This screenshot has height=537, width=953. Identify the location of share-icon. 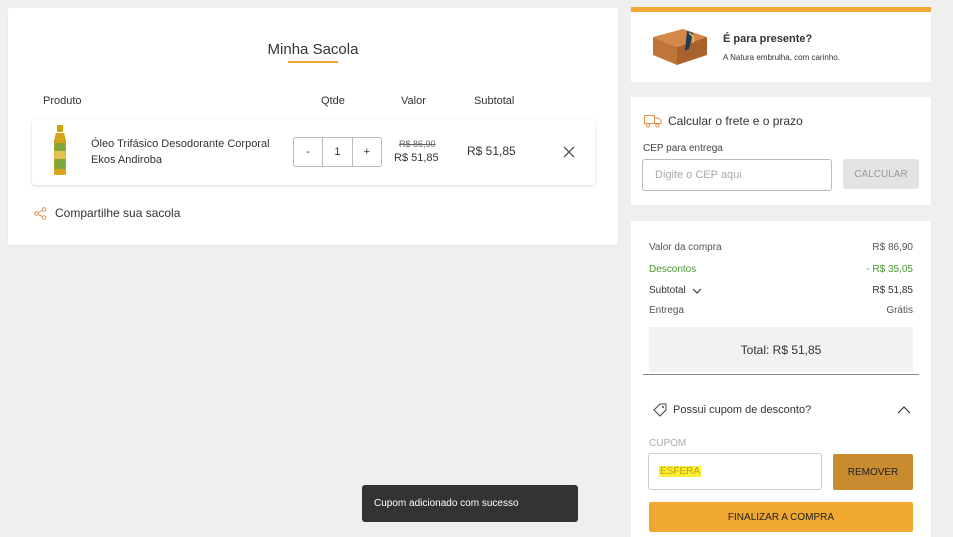
(40, 213).